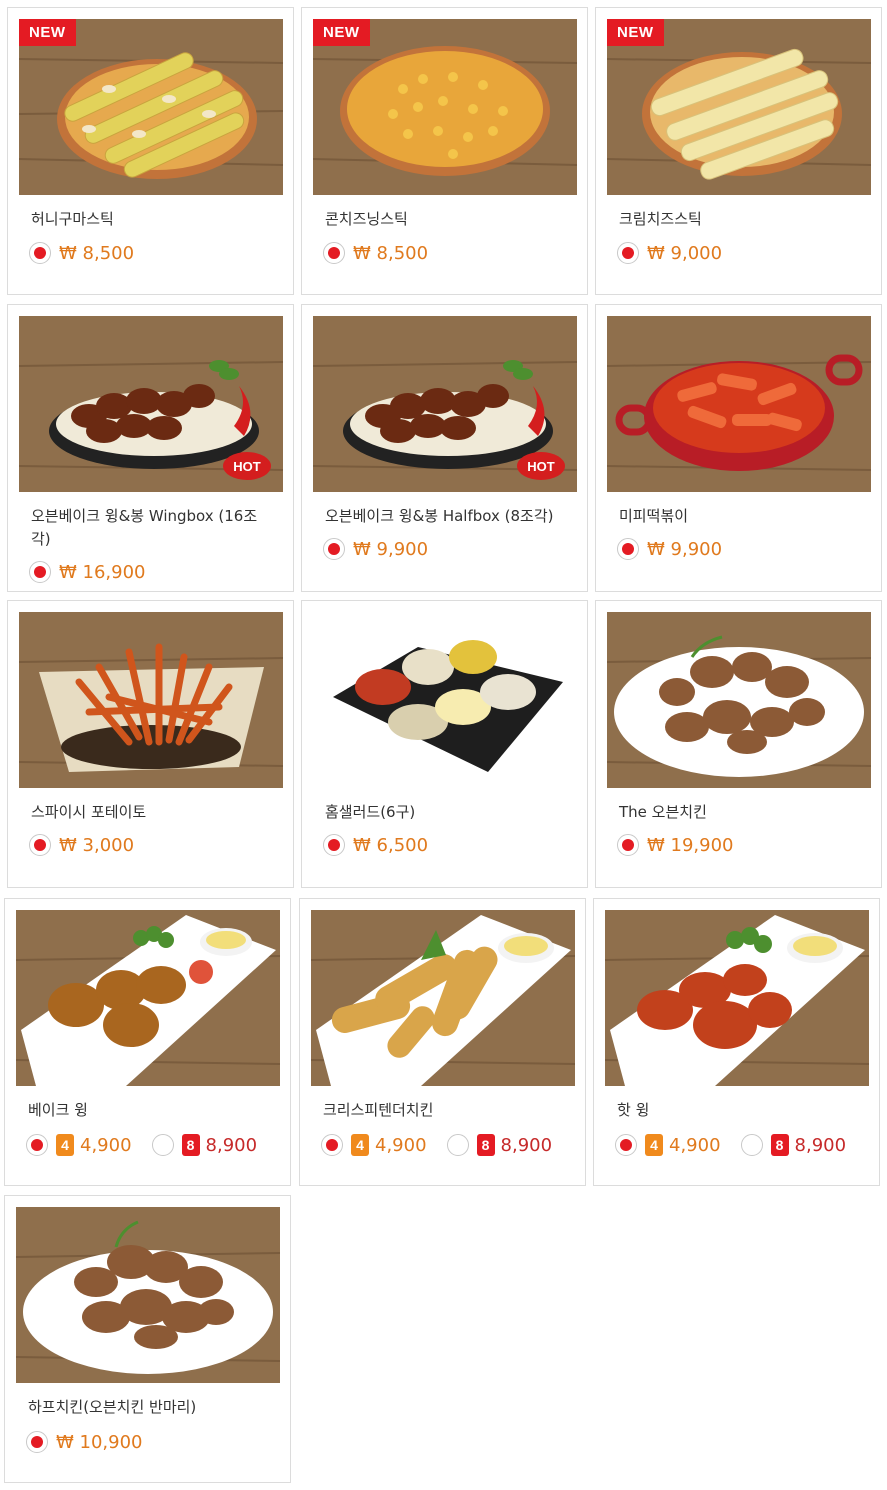 The image size is (887, 1490). I want to click on price-option: ₩ 16,900, so click(87, 572).